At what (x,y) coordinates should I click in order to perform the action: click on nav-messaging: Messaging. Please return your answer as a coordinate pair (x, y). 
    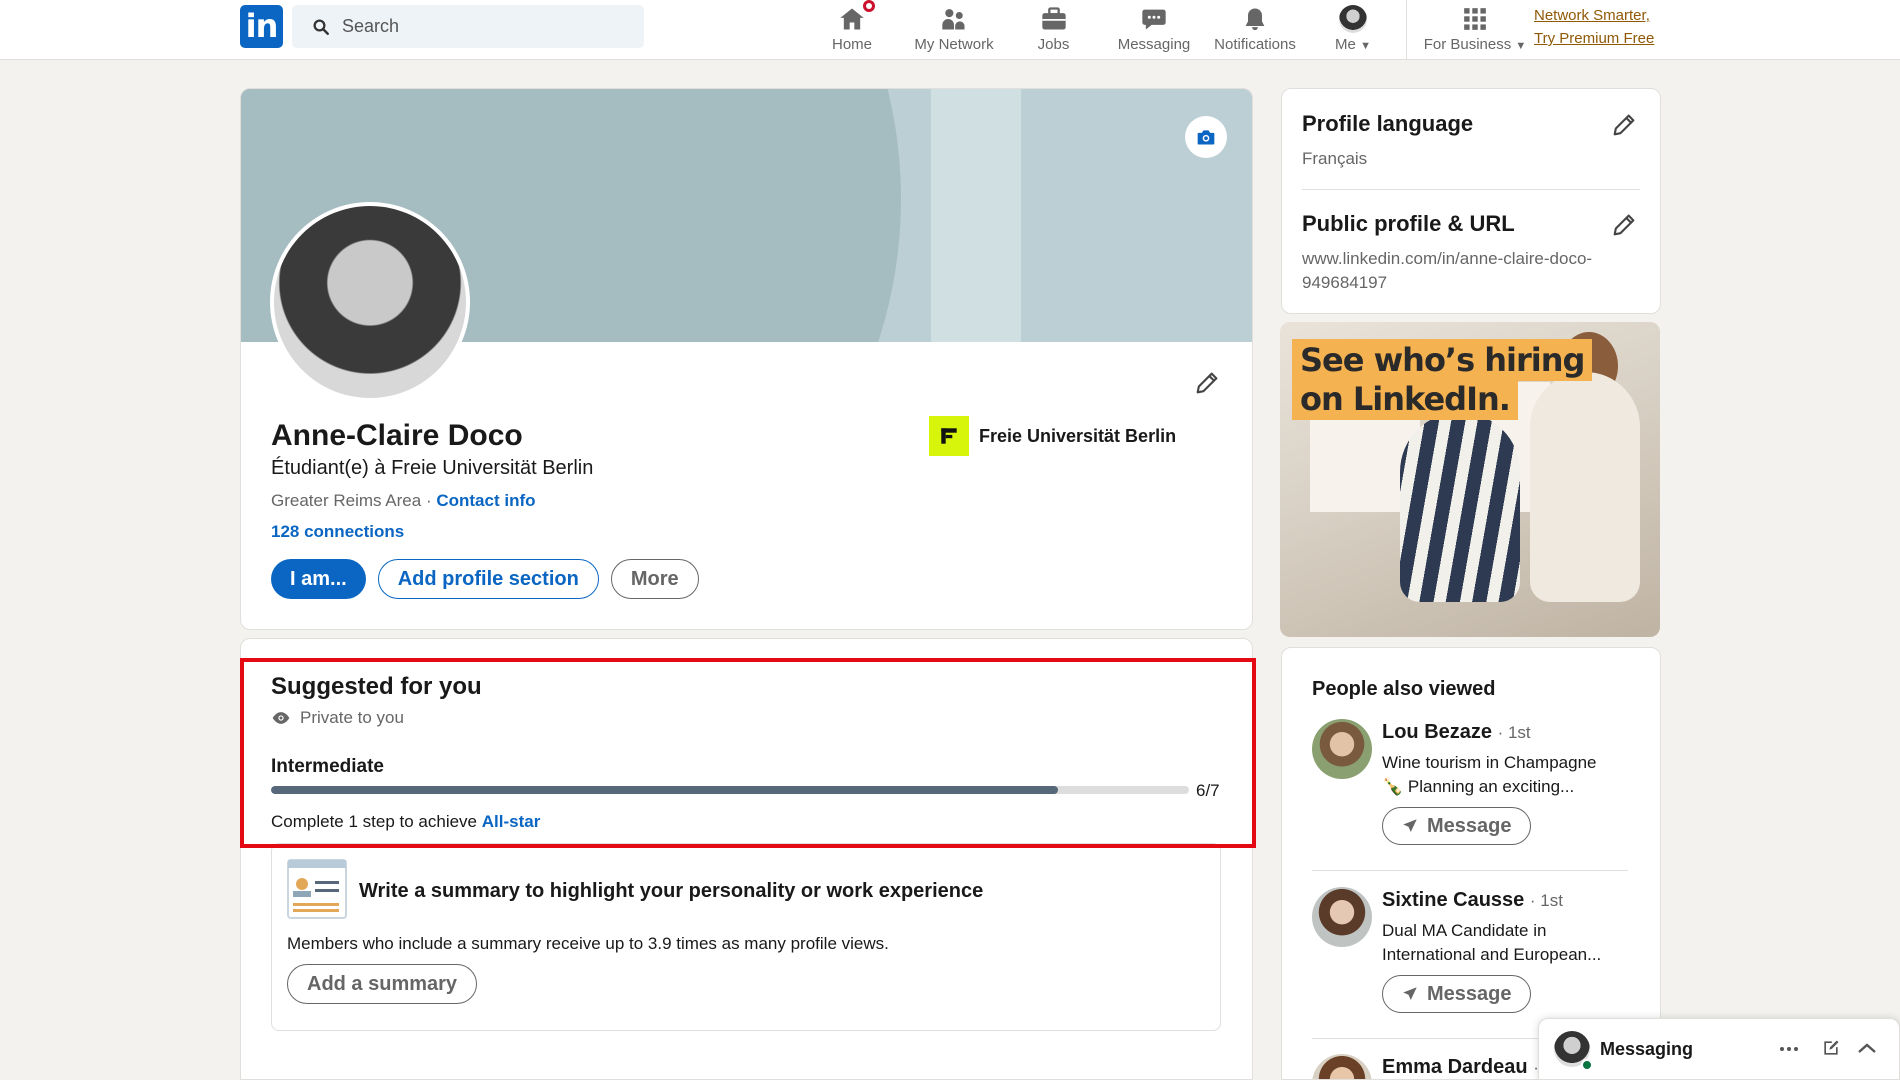
    Looking at the image, I should click on (1154, 30).